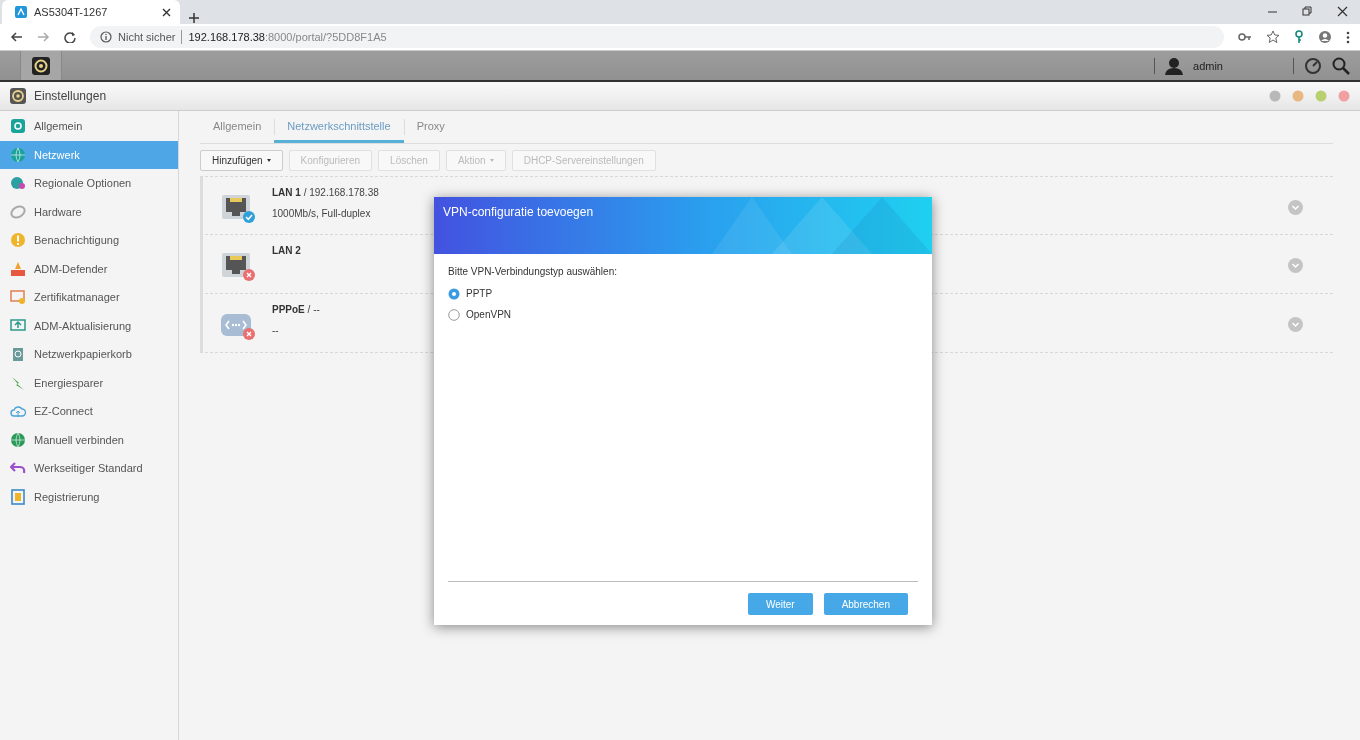 The width and height of the screenshot is (1360, 740). I want to click on interface-status: --, so click(275, 330).